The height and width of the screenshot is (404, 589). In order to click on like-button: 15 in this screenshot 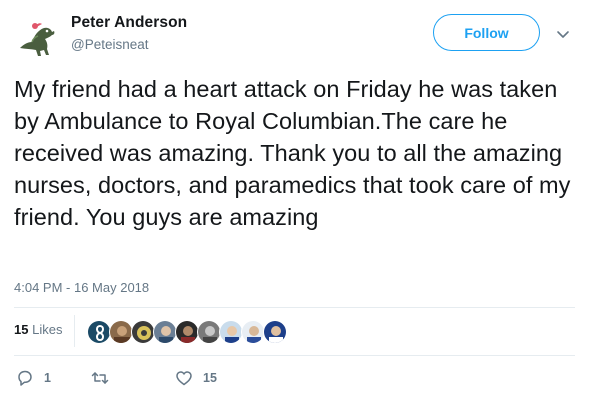, I will do `click(196, 378)`.